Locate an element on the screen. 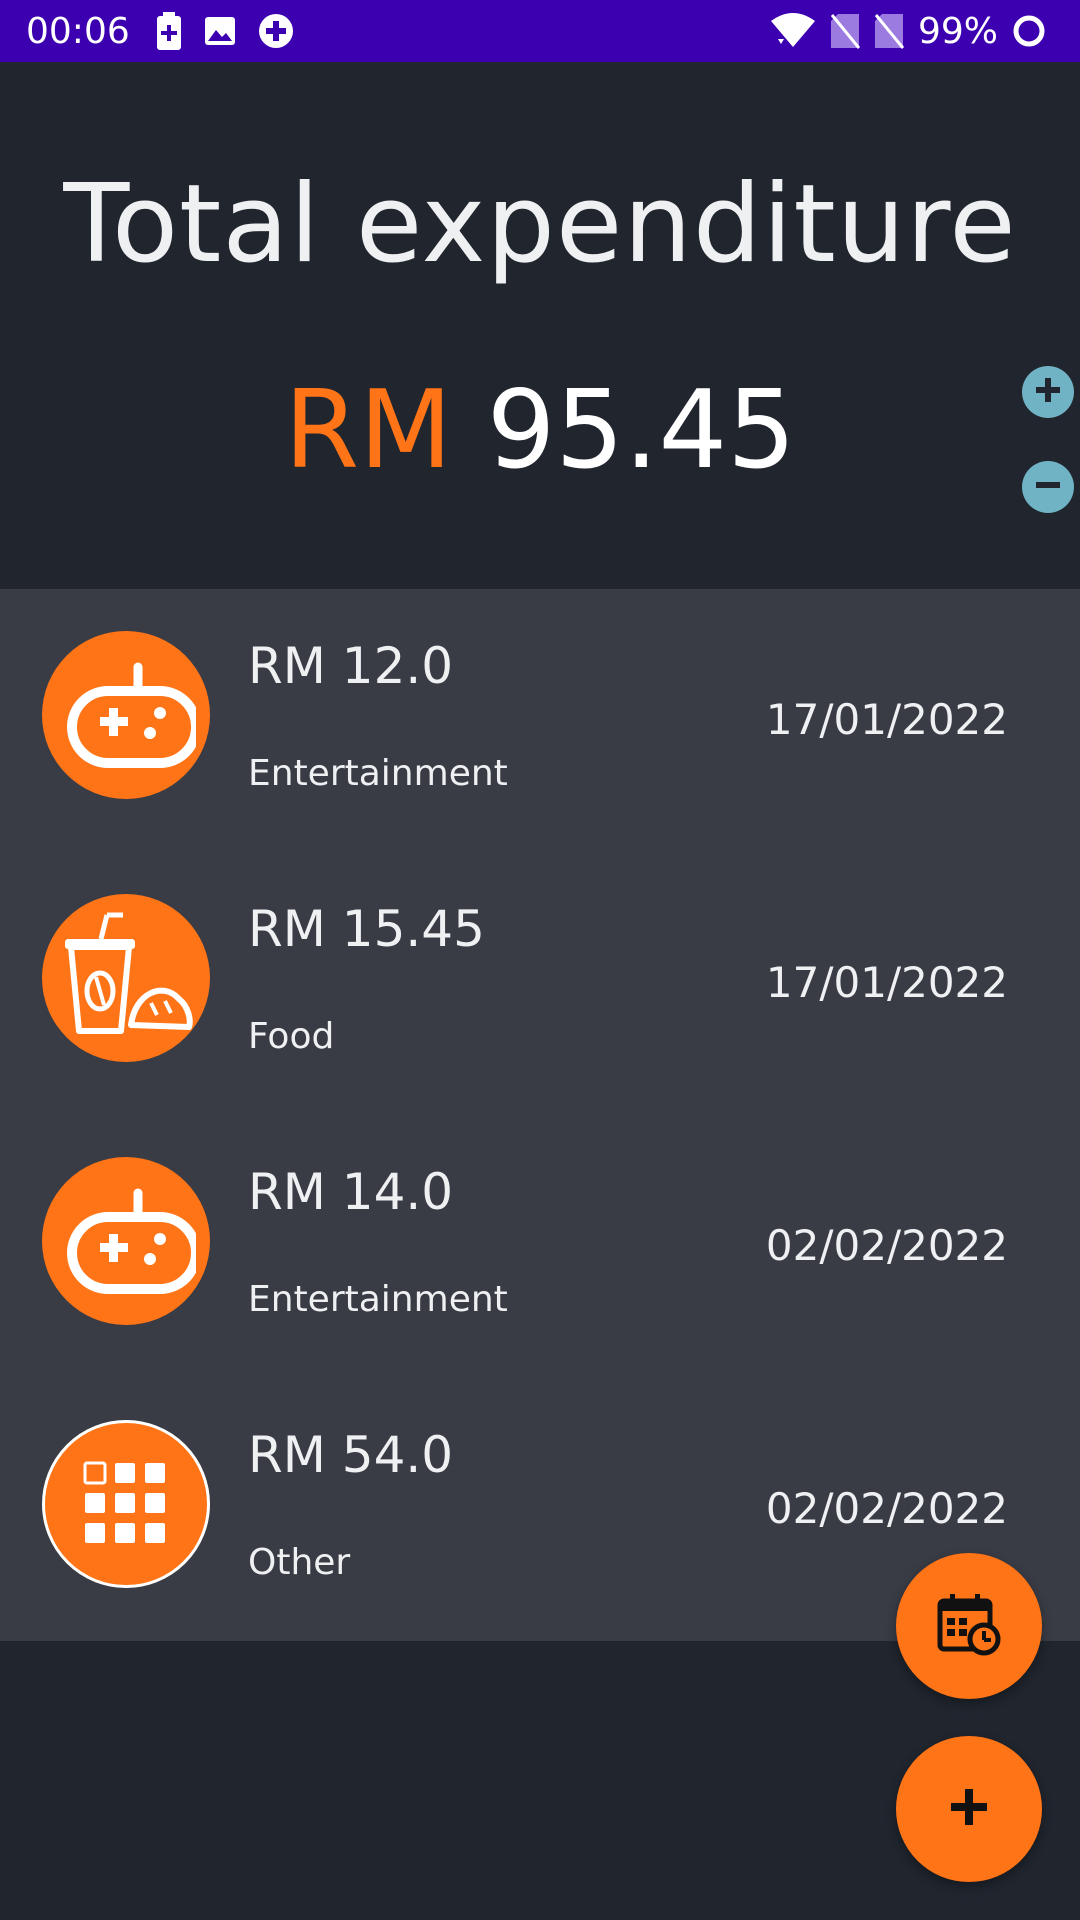  total-expenditure: RM 95.45 is located at coordinates (540, 430).